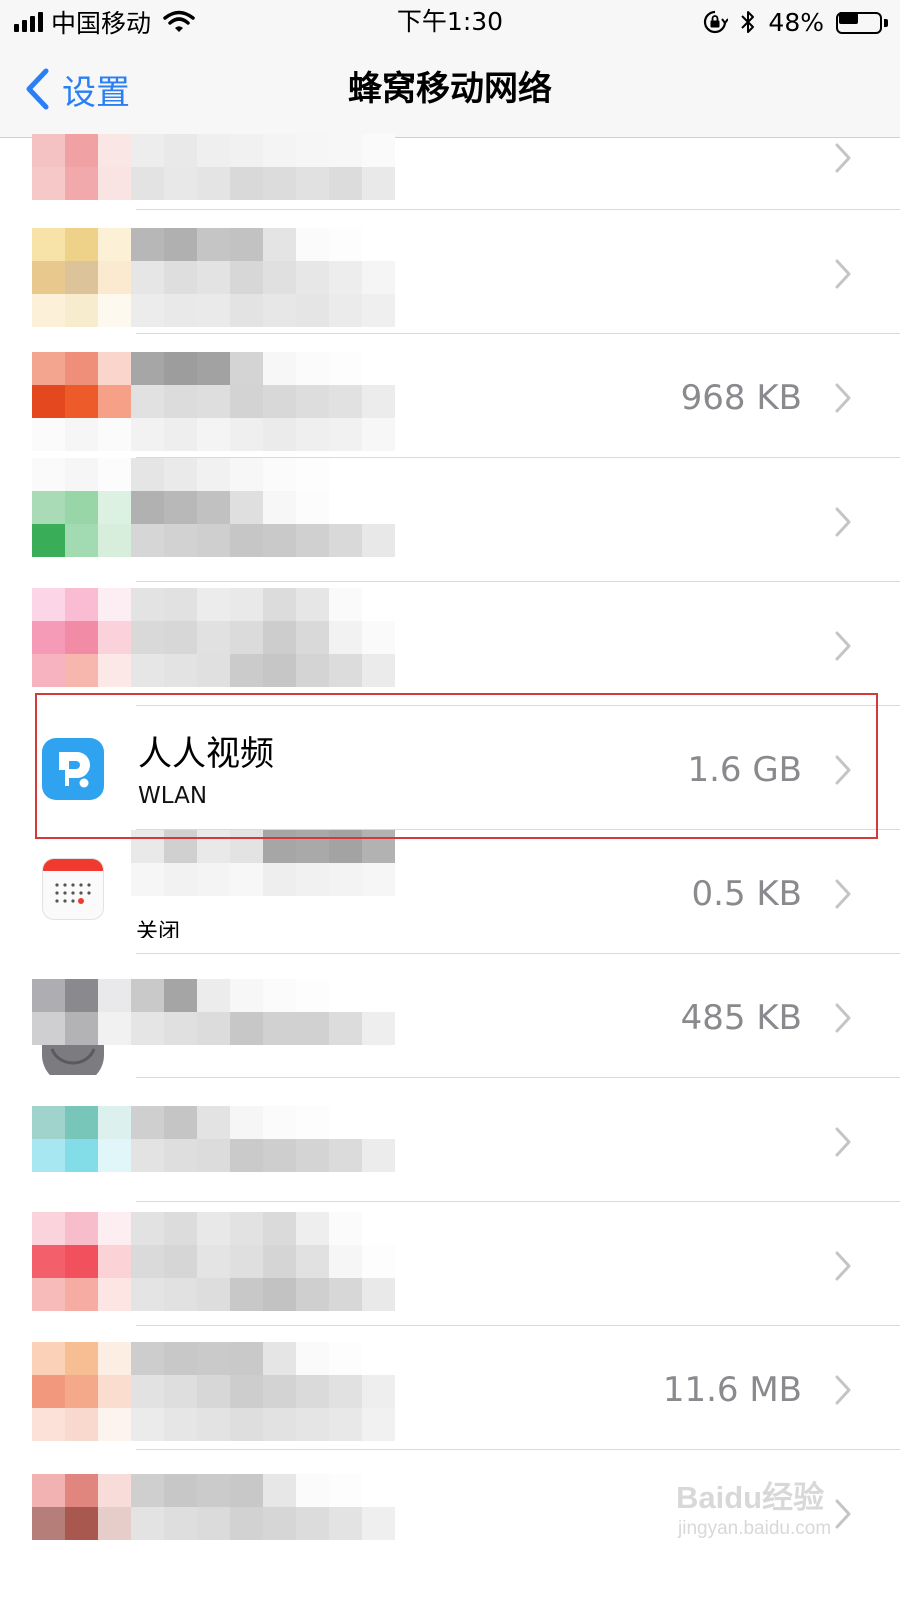 The height and width of the screenshot is (1600, 900). Describe the element at coordinates (450, 1388) in the screenshot. I see `list-item: 11.6 MB` at that location.